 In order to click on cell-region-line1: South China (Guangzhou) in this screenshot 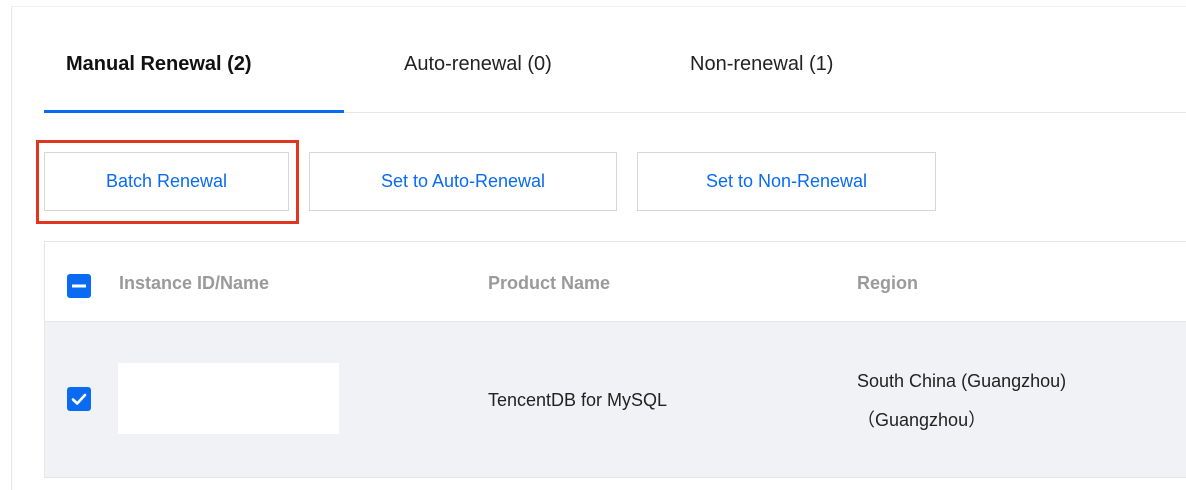, I will do `click(962, 381)`.